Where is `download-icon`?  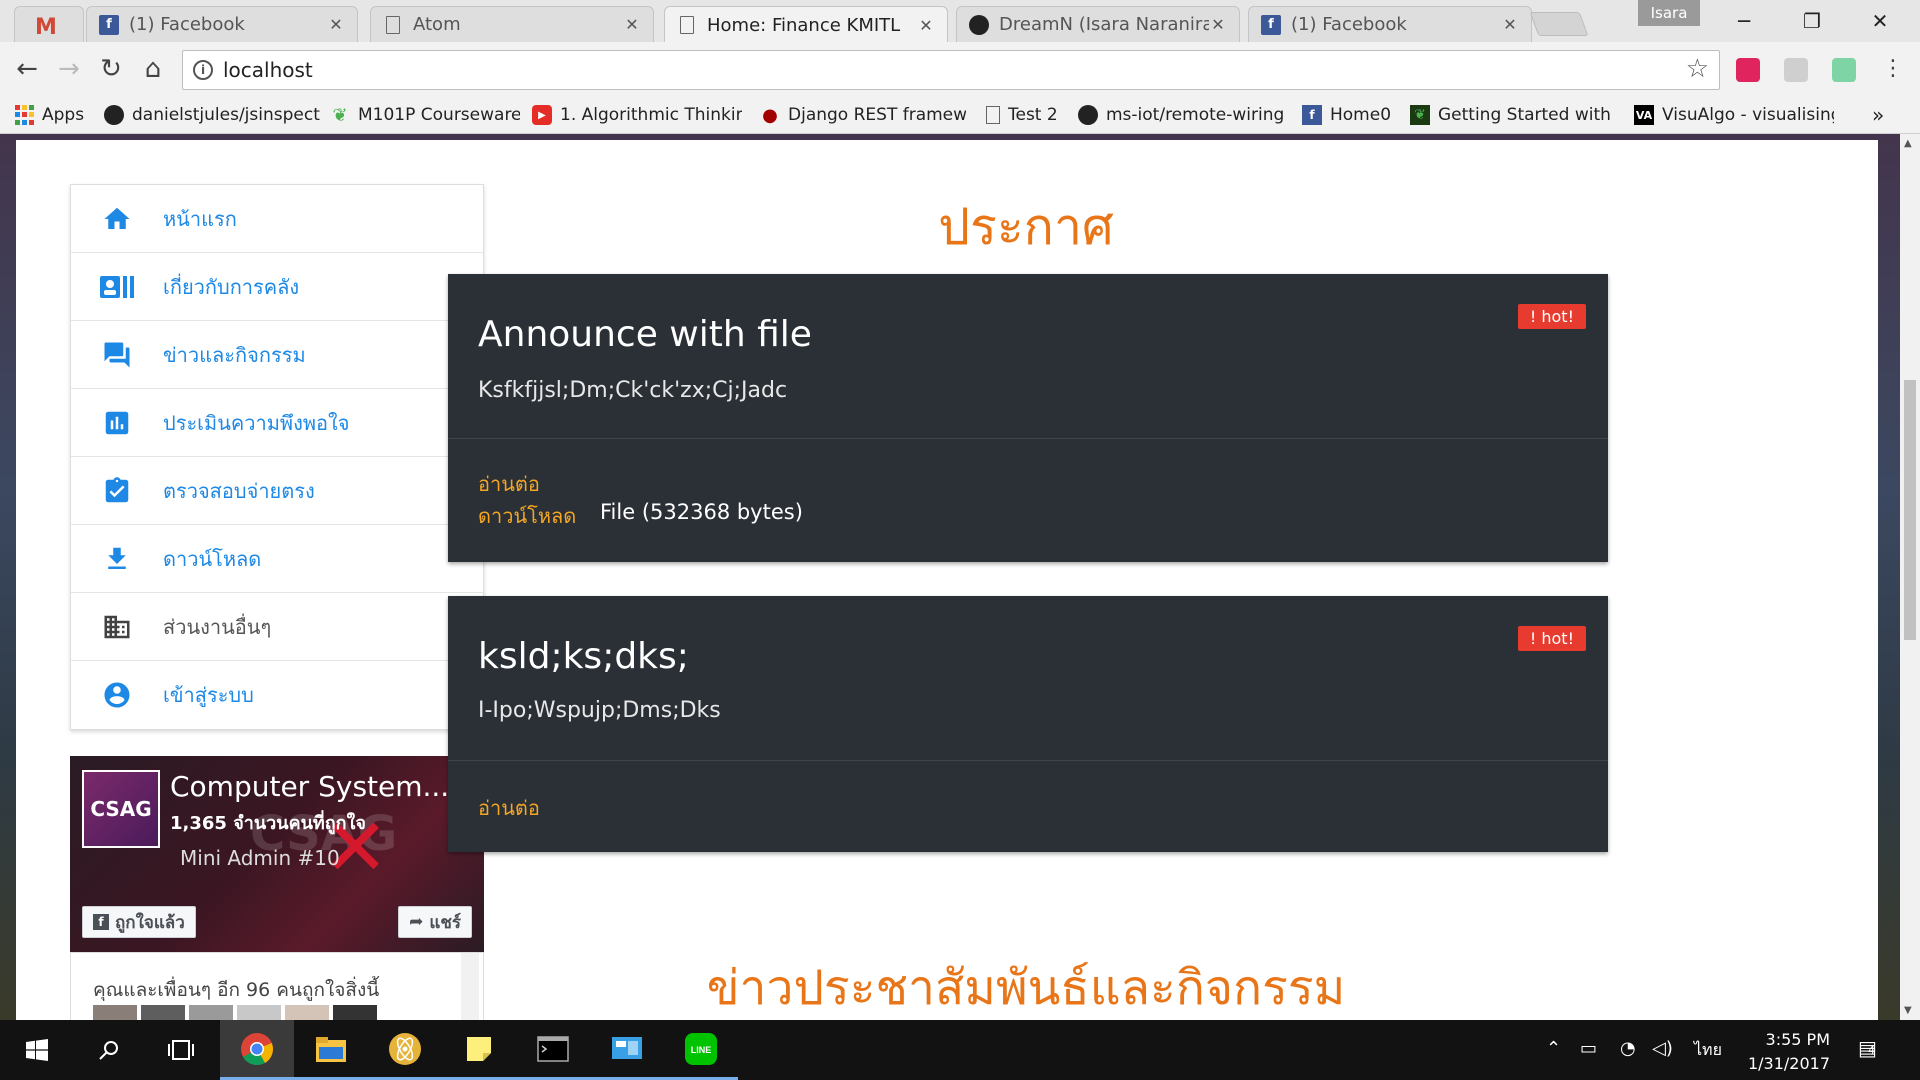 download-icon is located at coordinates (117, 559).